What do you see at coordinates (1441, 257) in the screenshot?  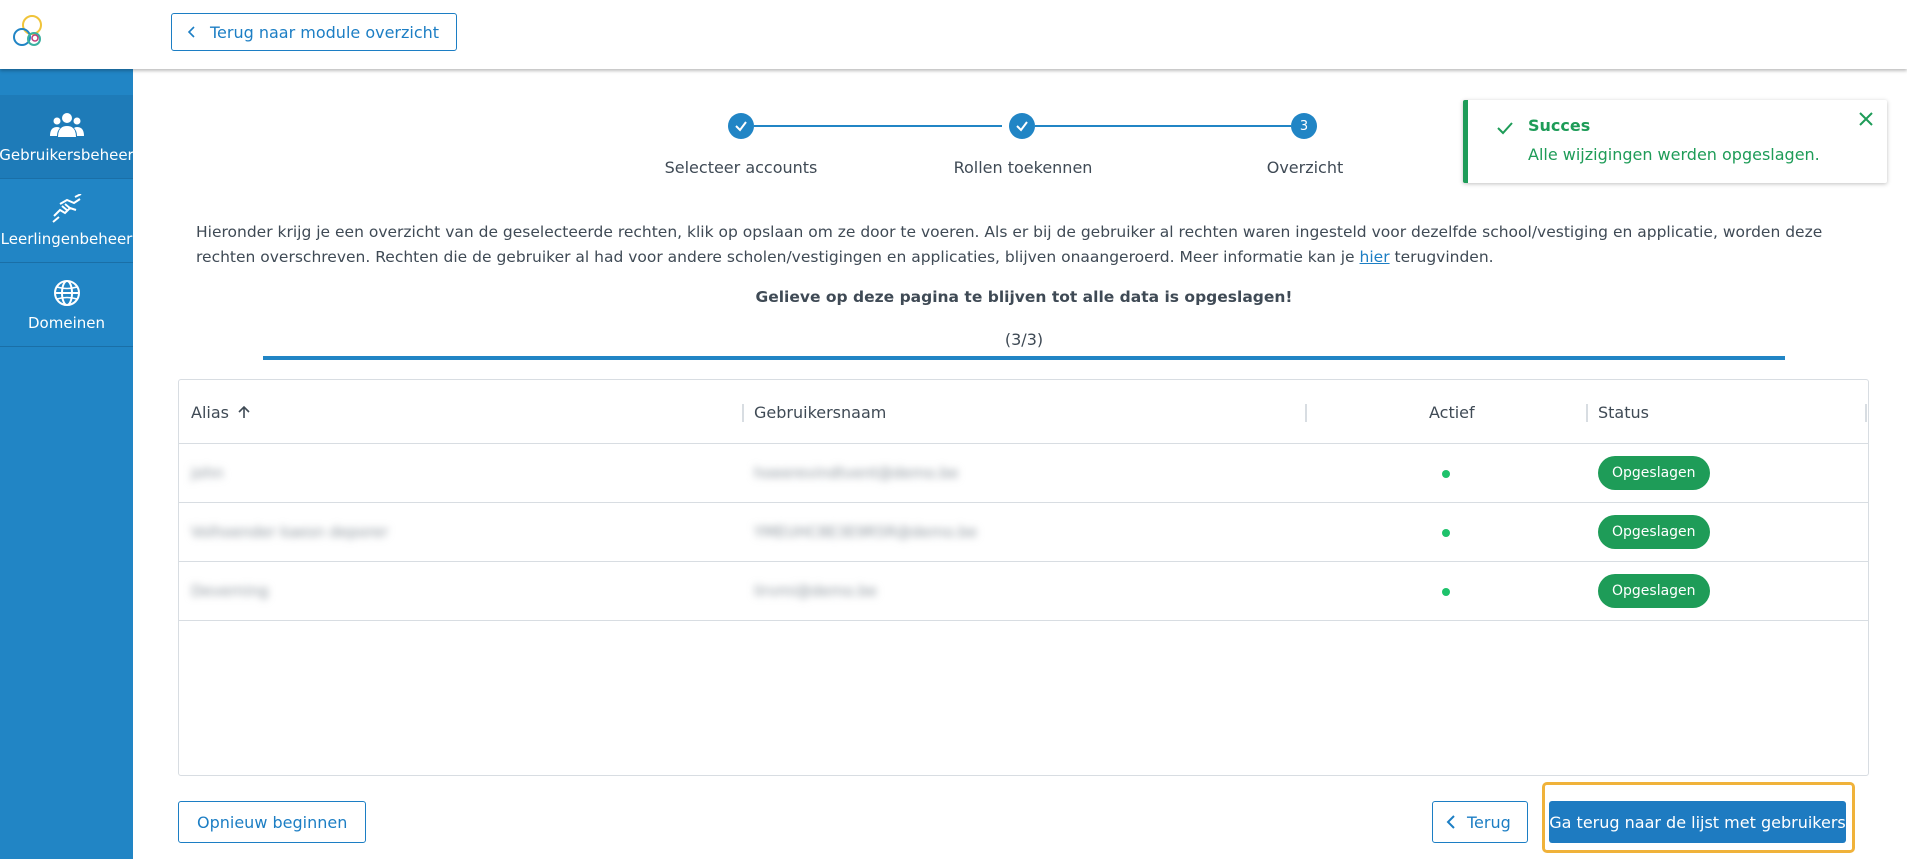 I see `intro-text-part2: terugvinden.` at bounding box center [1441, 257].